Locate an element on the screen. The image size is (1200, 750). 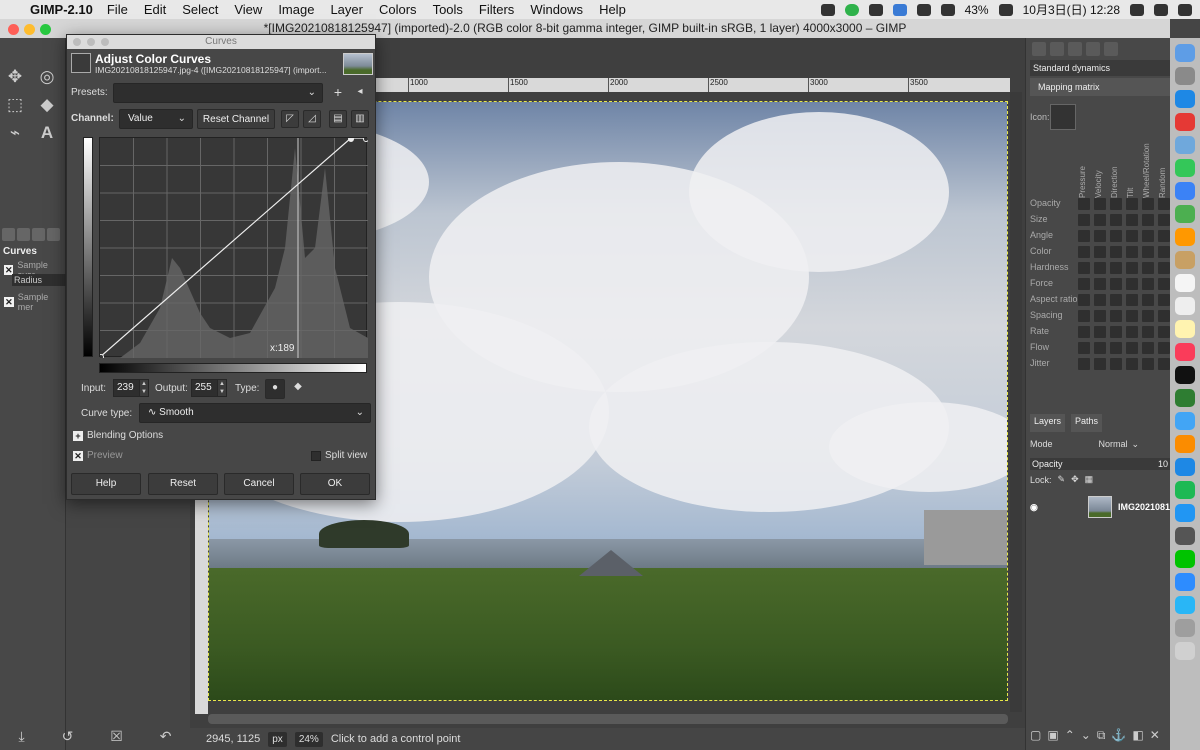
maps-icon is located at coordinates (1185, 214).